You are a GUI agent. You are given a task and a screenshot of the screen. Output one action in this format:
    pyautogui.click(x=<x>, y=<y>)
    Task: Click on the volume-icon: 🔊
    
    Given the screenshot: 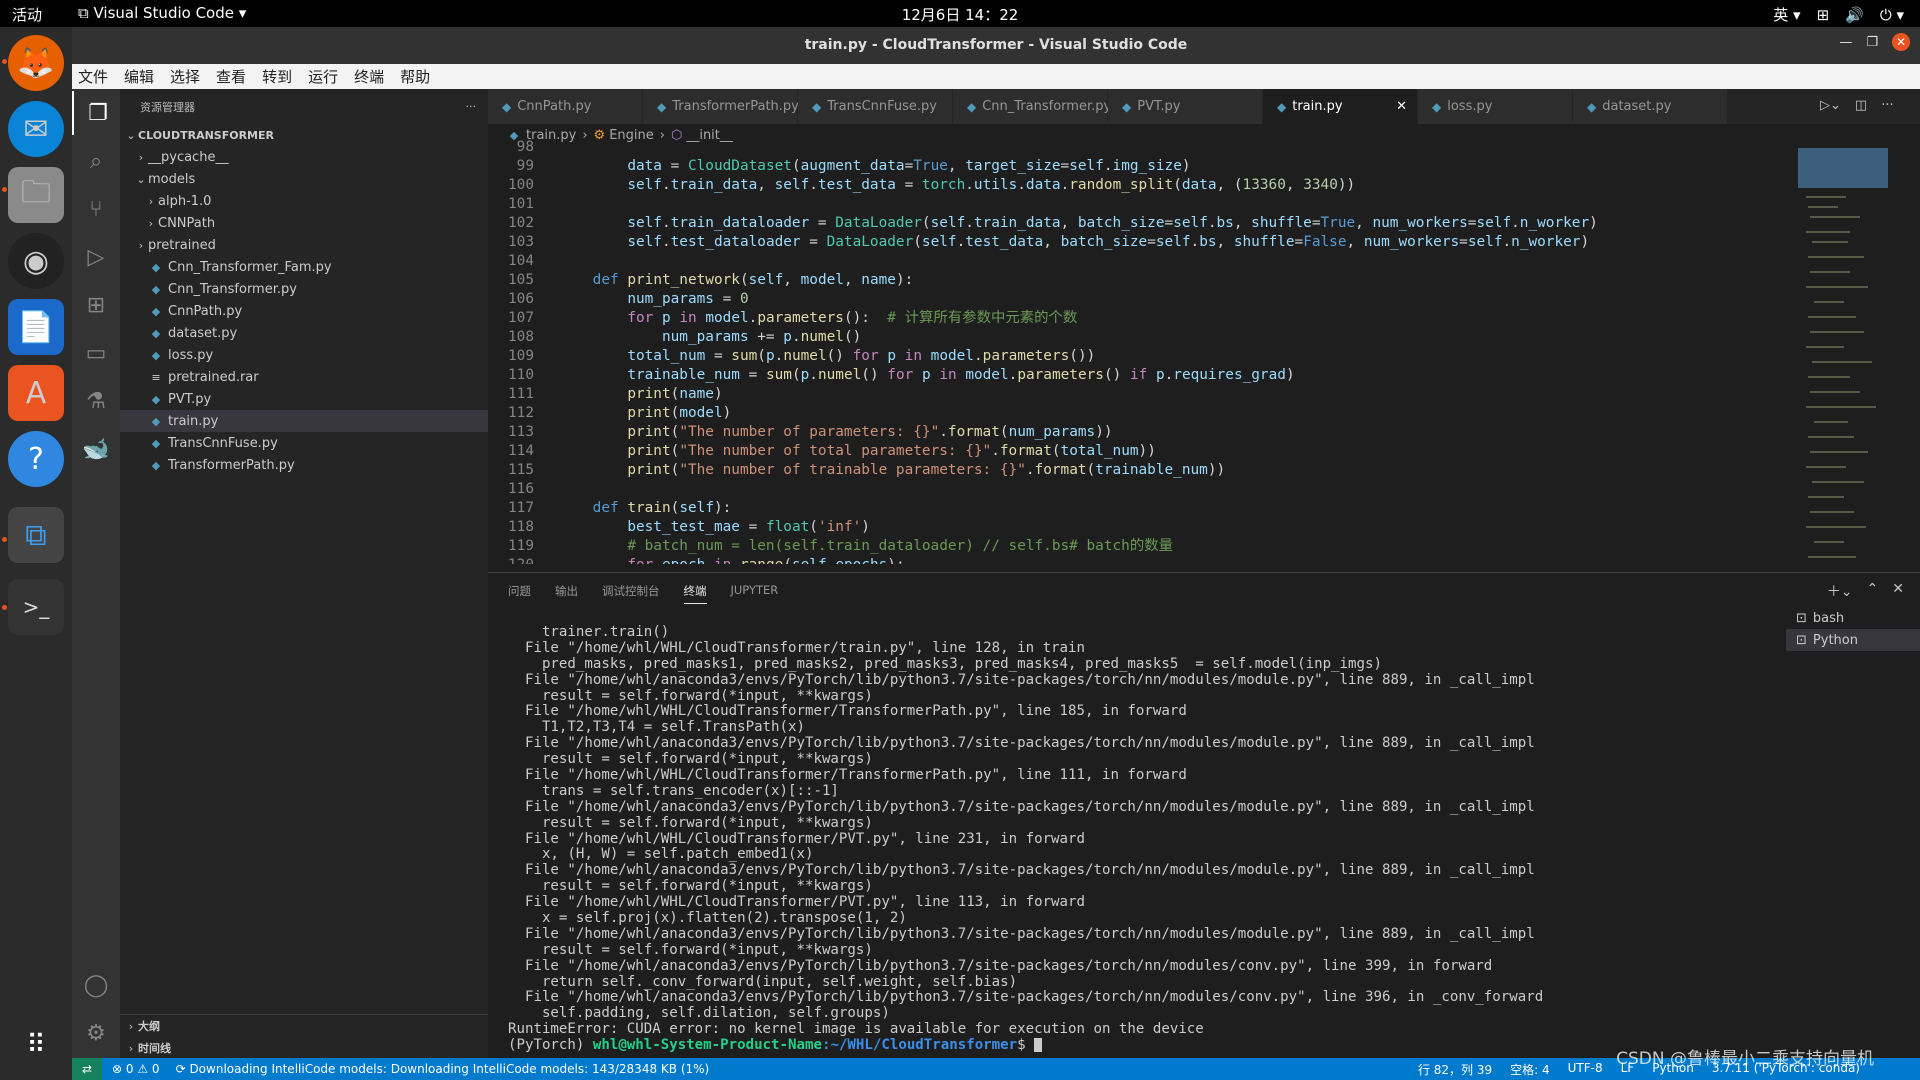 What is the action you would take?
    pyautogui.click(x=1854, y=15)
    